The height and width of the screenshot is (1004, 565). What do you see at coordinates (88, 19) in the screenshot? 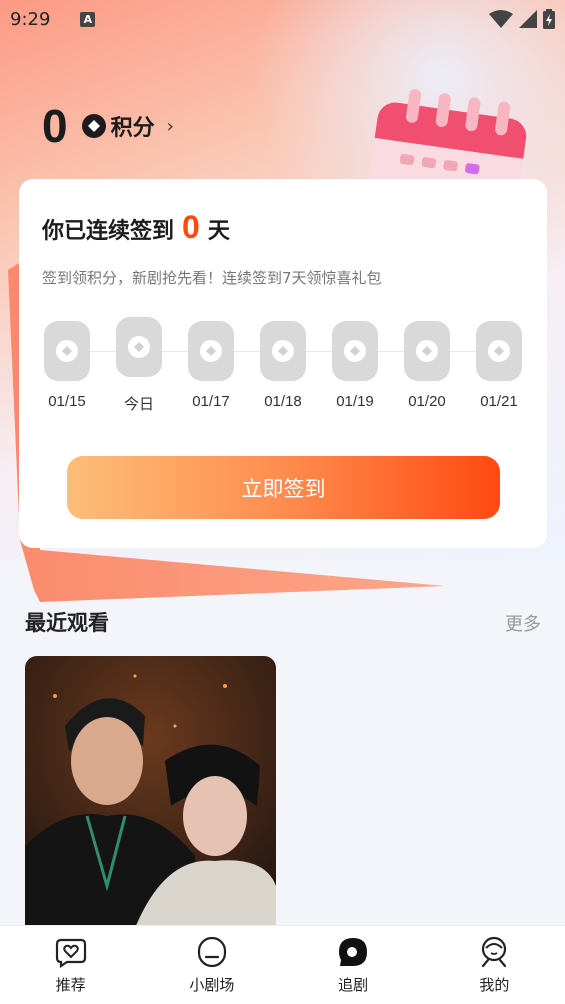
I see `notification-indicator: A` at bounding box center [88, 19].